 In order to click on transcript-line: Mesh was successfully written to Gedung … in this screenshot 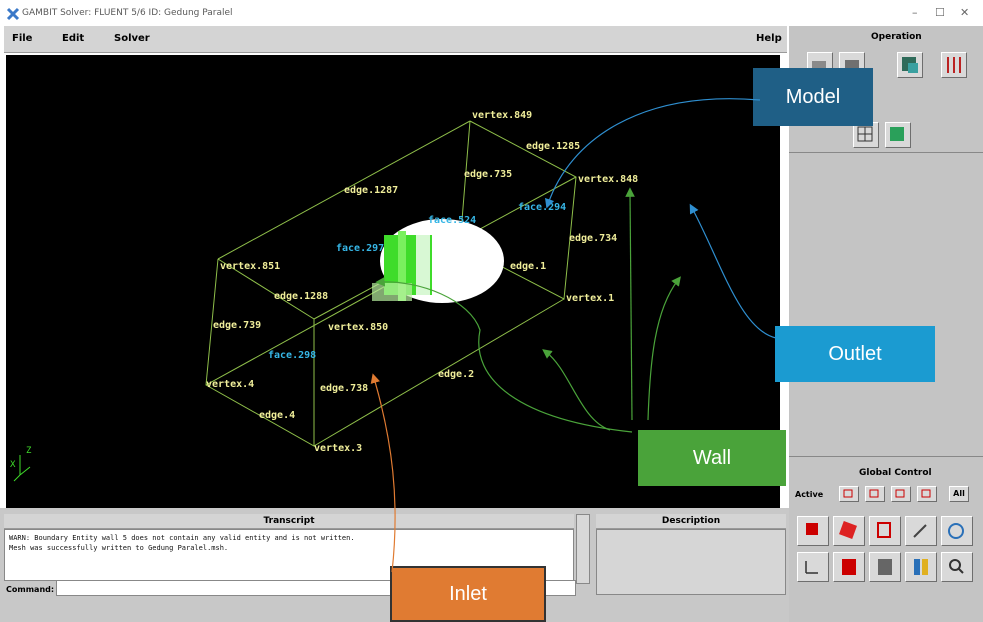, I will do `click(119, 548)`.